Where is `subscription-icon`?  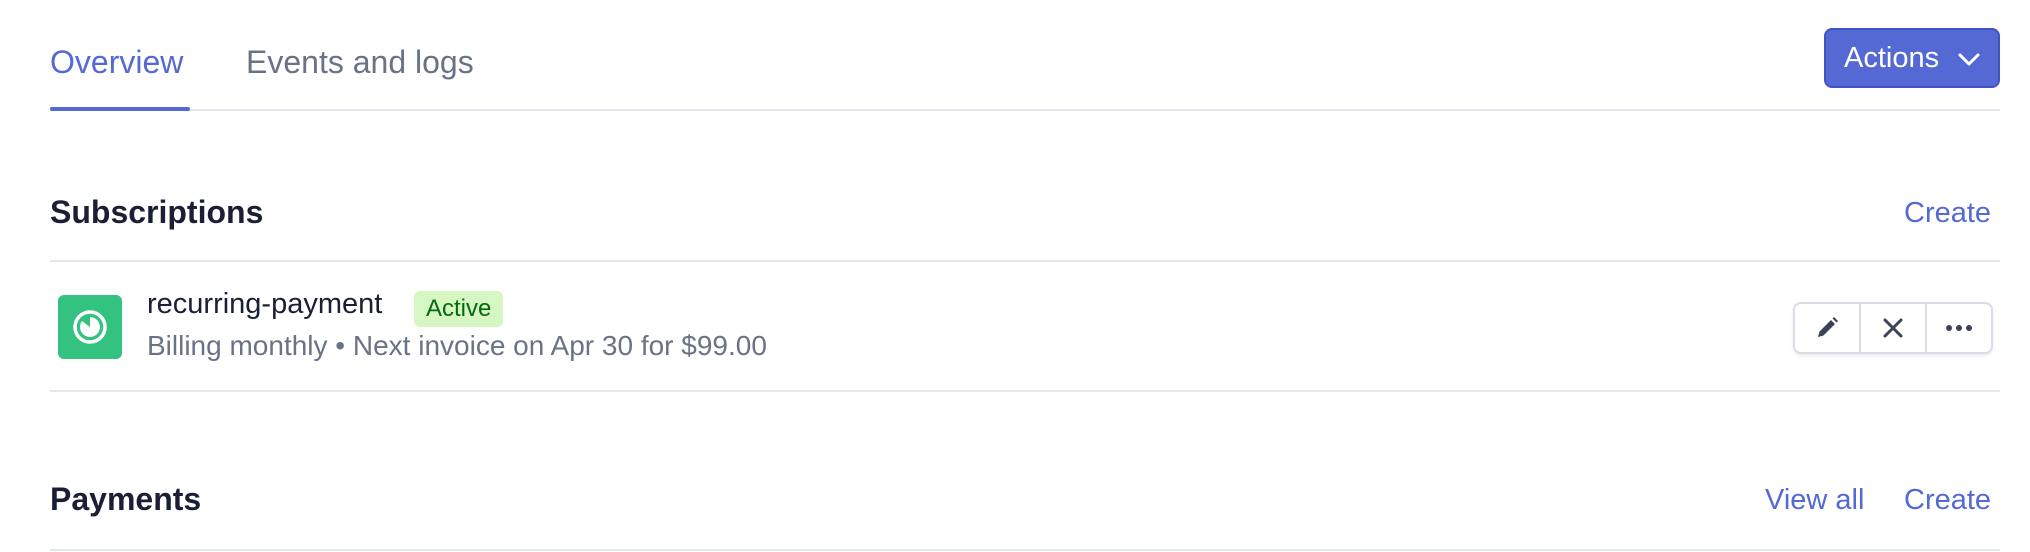
subscription-icon is located at coordinates (90, 327).